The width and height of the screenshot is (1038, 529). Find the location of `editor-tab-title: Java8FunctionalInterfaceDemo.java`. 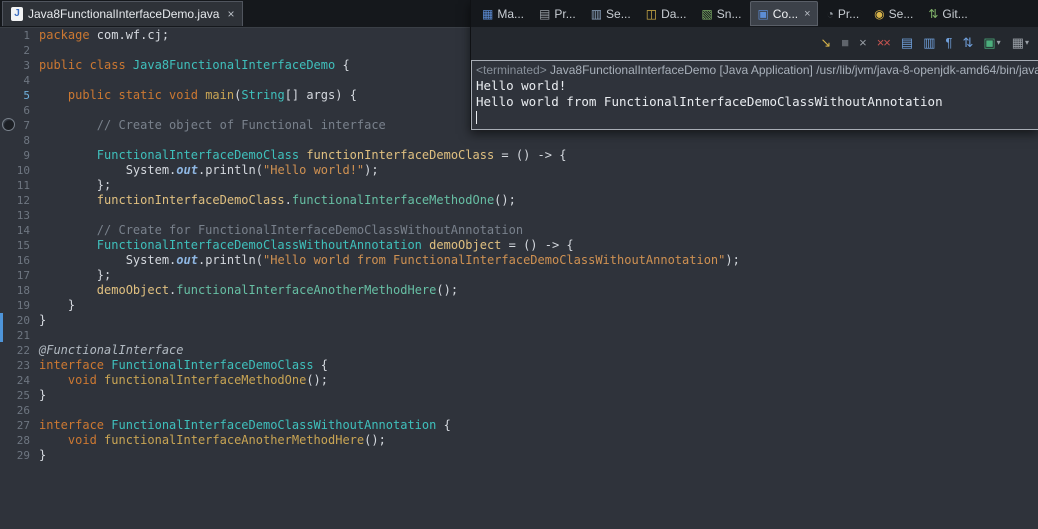

editor-tab-title: Java8FunctionalInterfaceDemo.java is located at coordinates (124, 14).